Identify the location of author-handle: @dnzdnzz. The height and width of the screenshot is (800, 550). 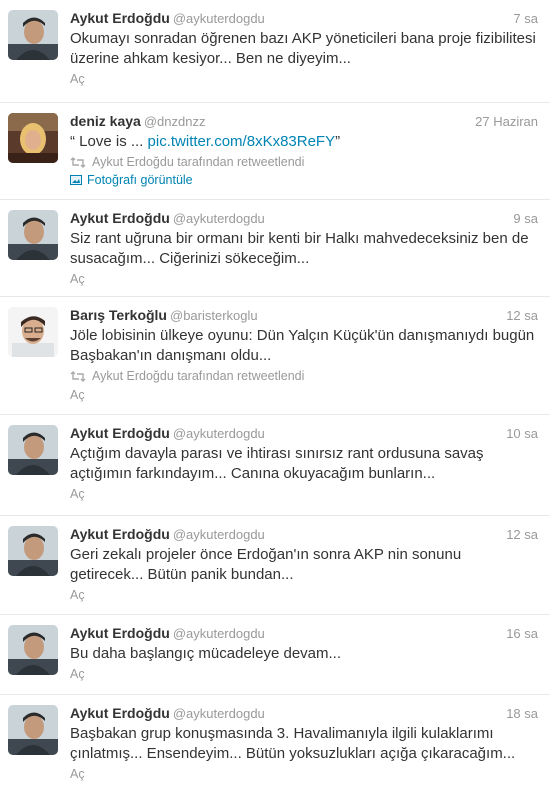
(175, 121).